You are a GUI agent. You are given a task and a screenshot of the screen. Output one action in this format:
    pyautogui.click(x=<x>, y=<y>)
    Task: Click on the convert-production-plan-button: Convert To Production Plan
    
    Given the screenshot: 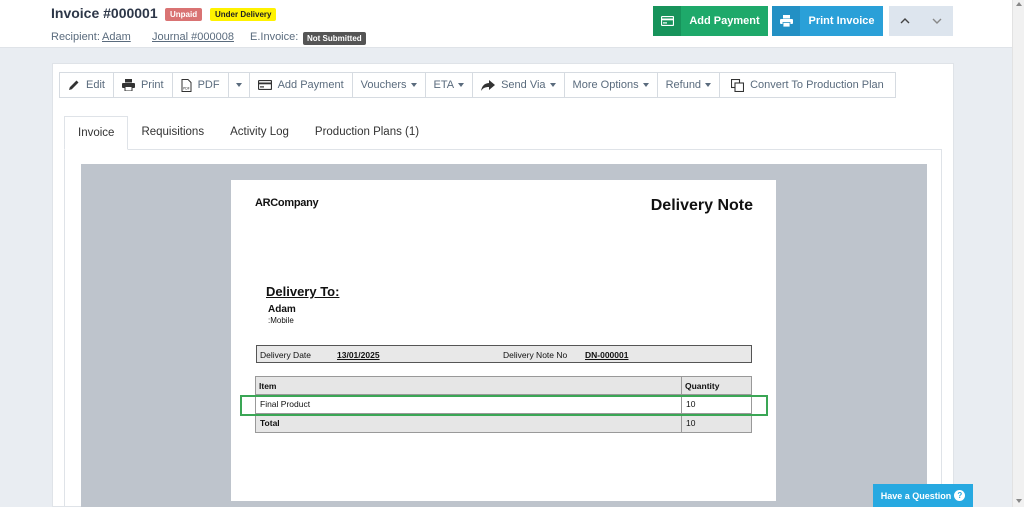 What is the action you would take?
    pyautogui.click(x=807, y=85)
    